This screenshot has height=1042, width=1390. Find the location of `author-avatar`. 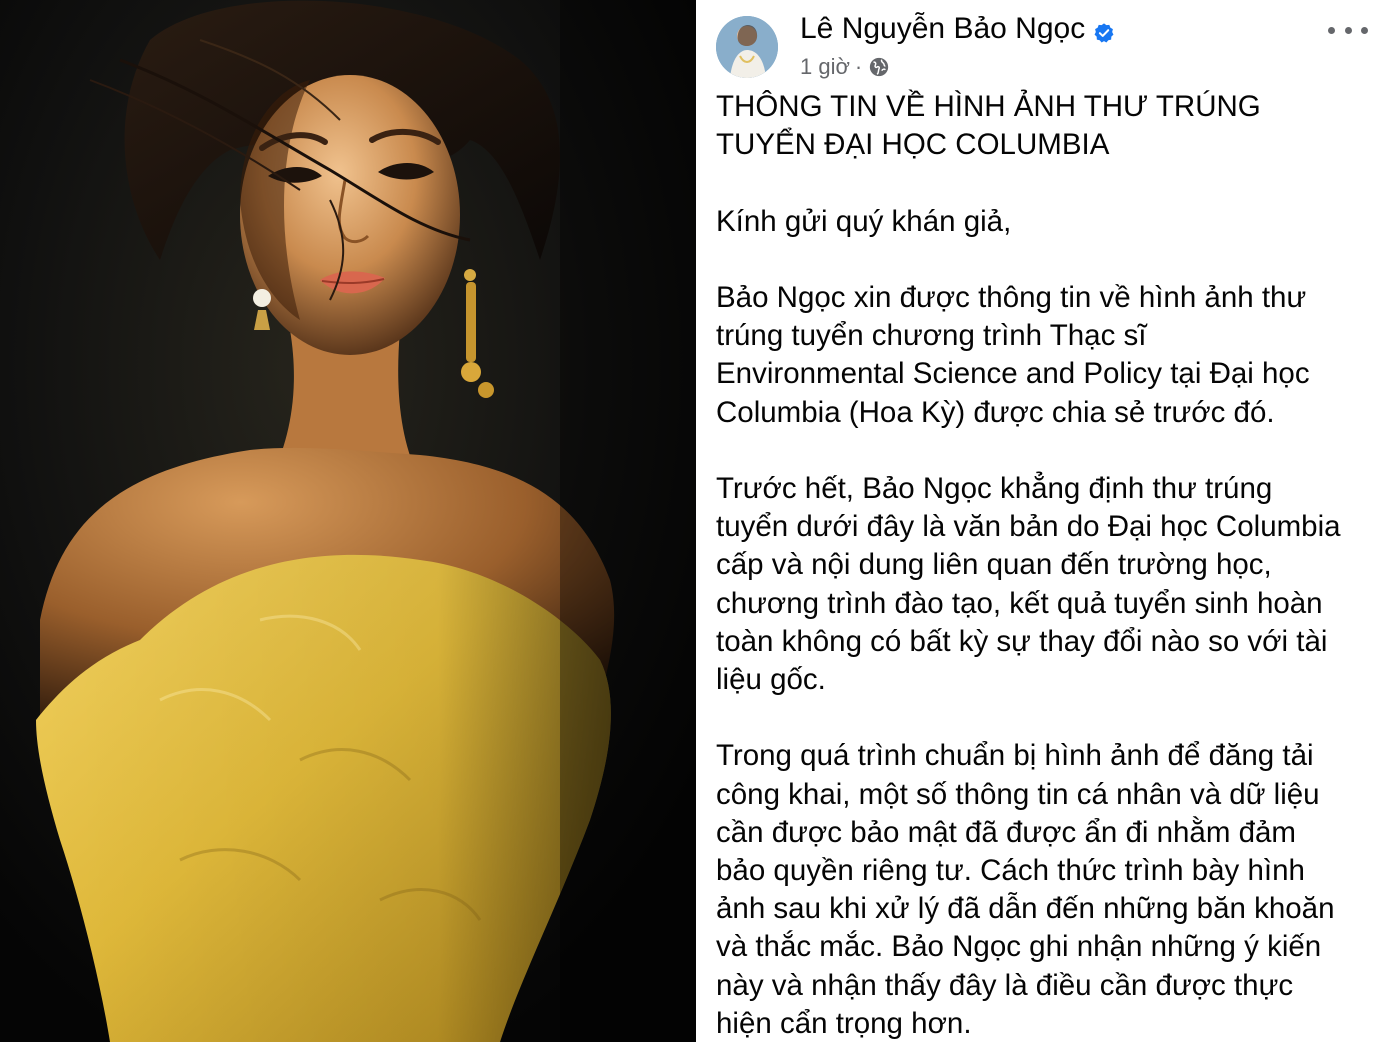

author-avatar is located at coordinates (747, 47).